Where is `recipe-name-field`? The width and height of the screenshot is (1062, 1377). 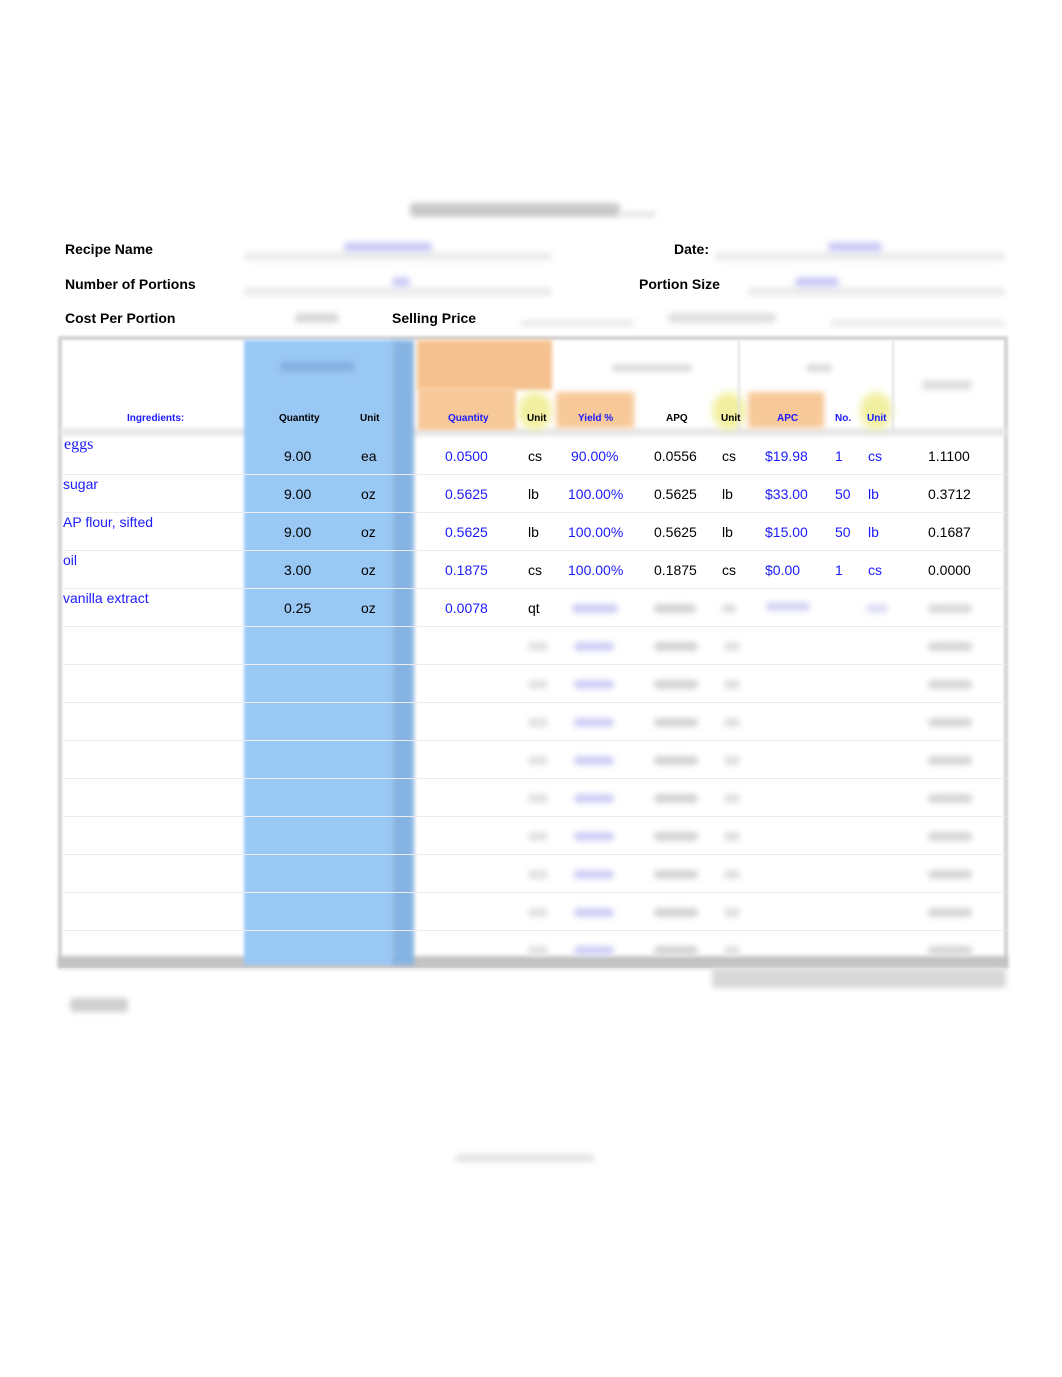
recipe-name-field is located at coordinates (398, 256).